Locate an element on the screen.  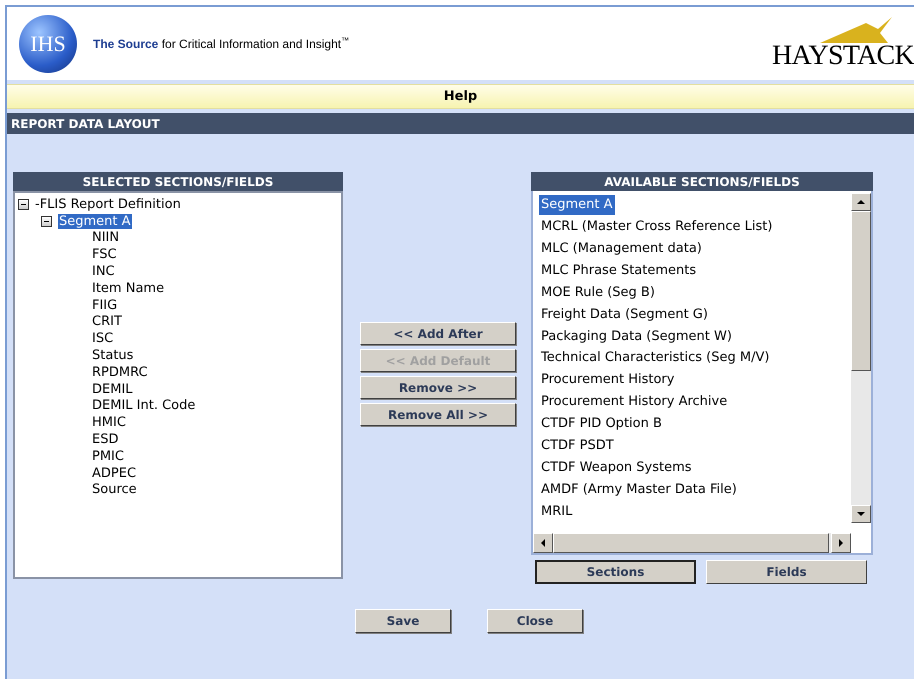
scroll-up-button is located at coordinates (861, 202).